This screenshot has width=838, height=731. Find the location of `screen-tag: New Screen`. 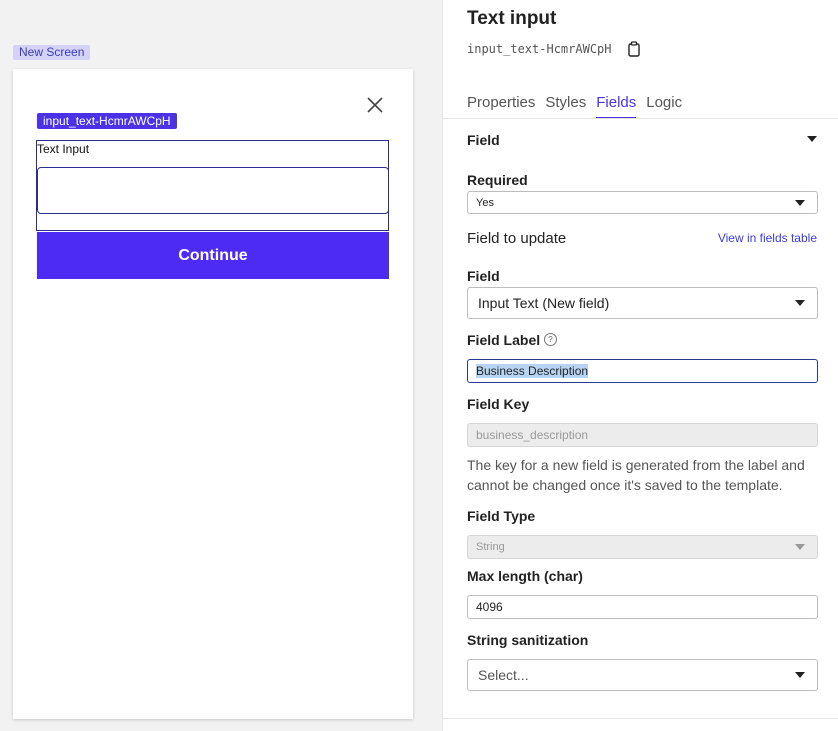

screen-tag: New Screen is located at coordinates (52, 52).